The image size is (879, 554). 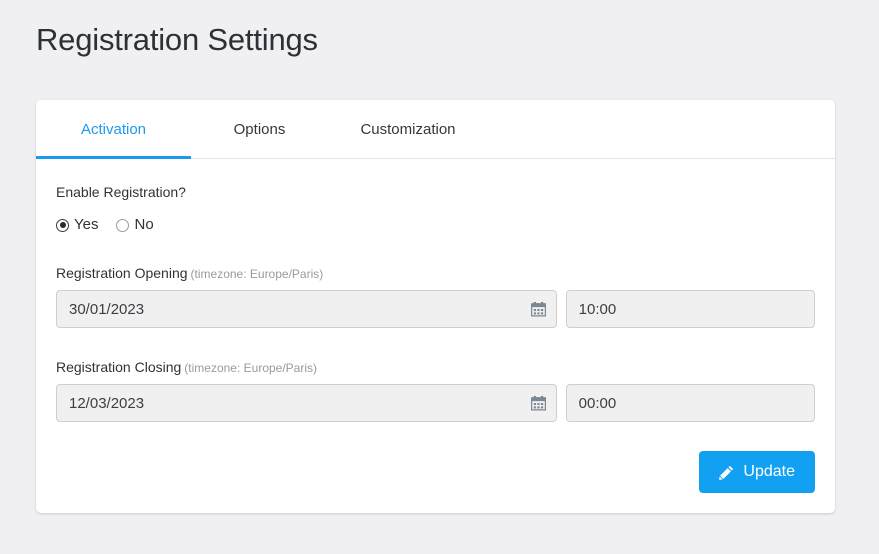 I want to click on registration-closing-time-wrap, so click(x=690, y=403).